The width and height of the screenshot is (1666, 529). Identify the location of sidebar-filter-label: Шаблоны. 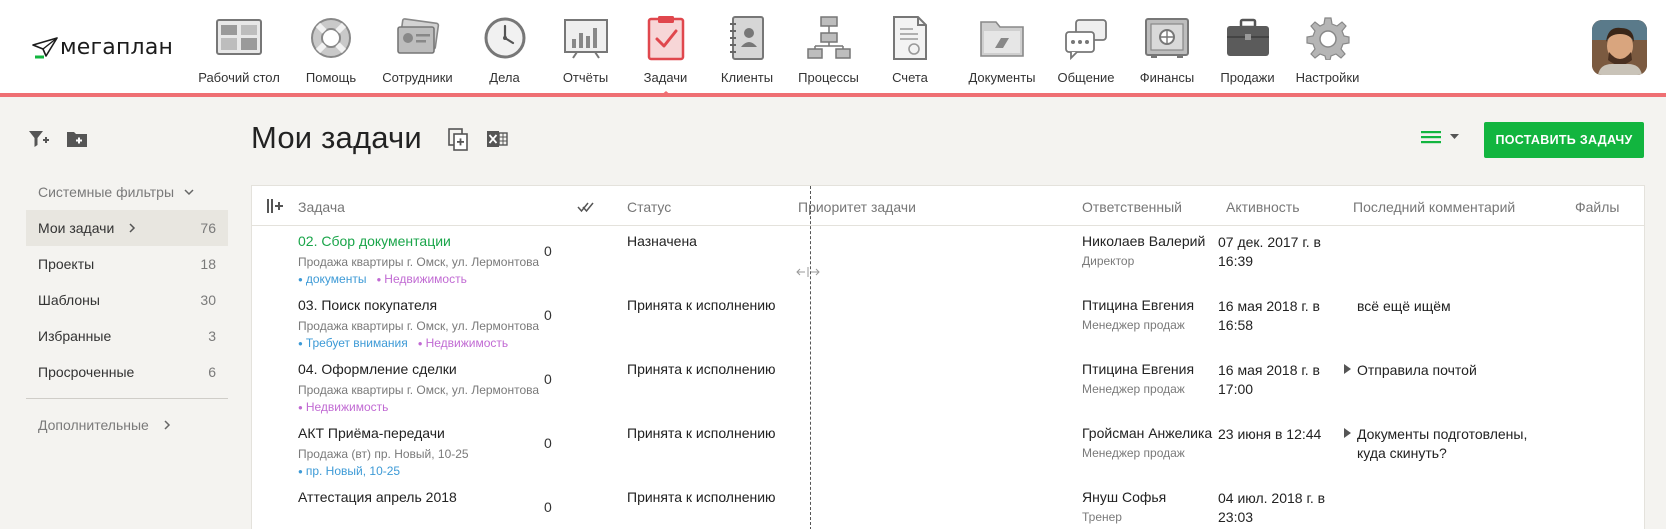
(69, 300).